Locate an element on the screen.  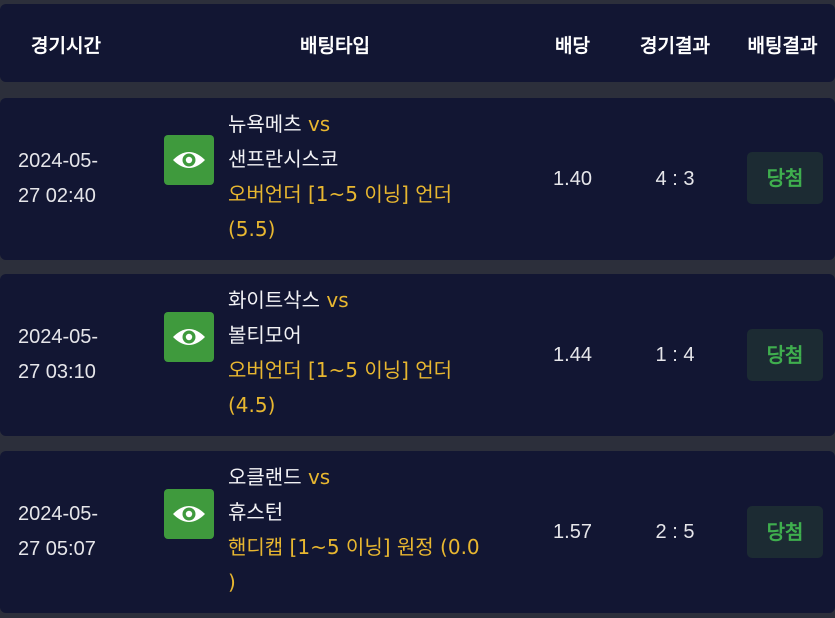
home-team: 오클랜드 is located at coordinates (265, 477).